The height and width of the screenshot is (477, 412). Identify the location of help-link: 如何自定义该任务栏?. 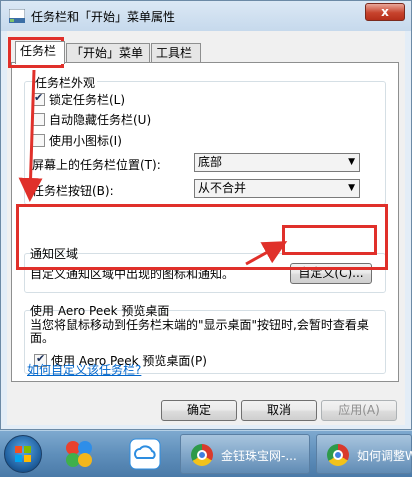
(84, 369).